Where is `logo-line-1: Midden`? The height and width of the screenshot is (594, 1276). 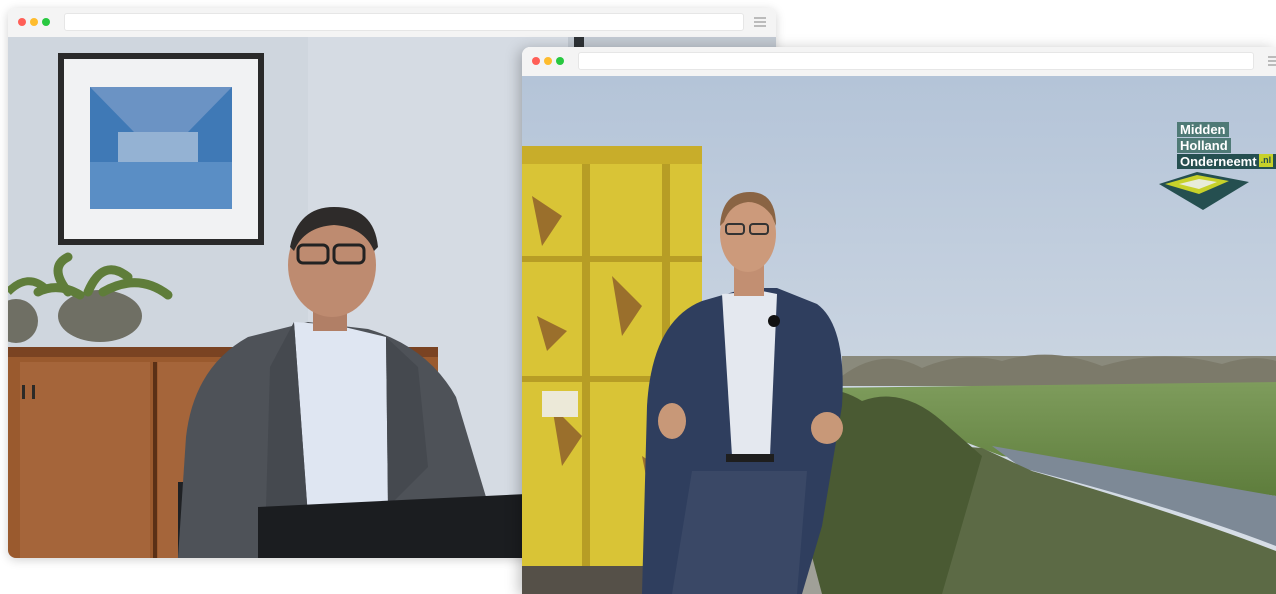
logo-line-1: Midden is located at coordinates (1203, 129).